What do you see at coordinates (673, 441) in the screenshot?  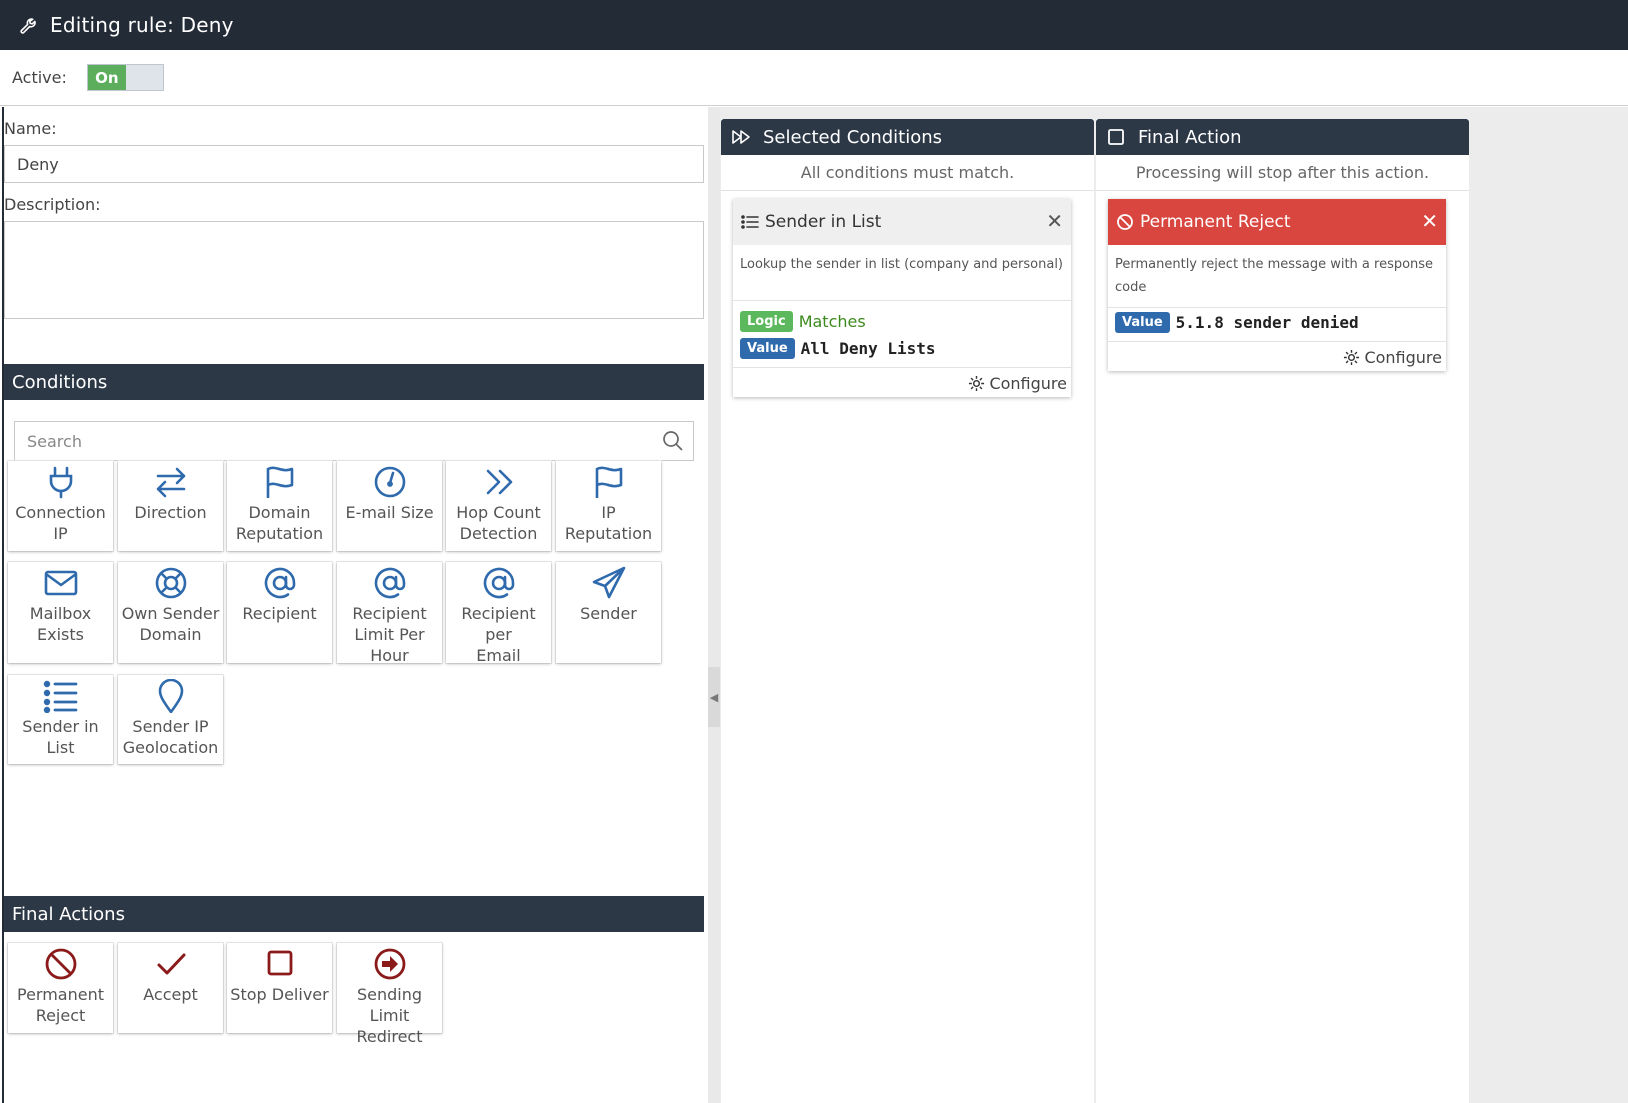 I see `search-icon` at bounding box center [673, 441].